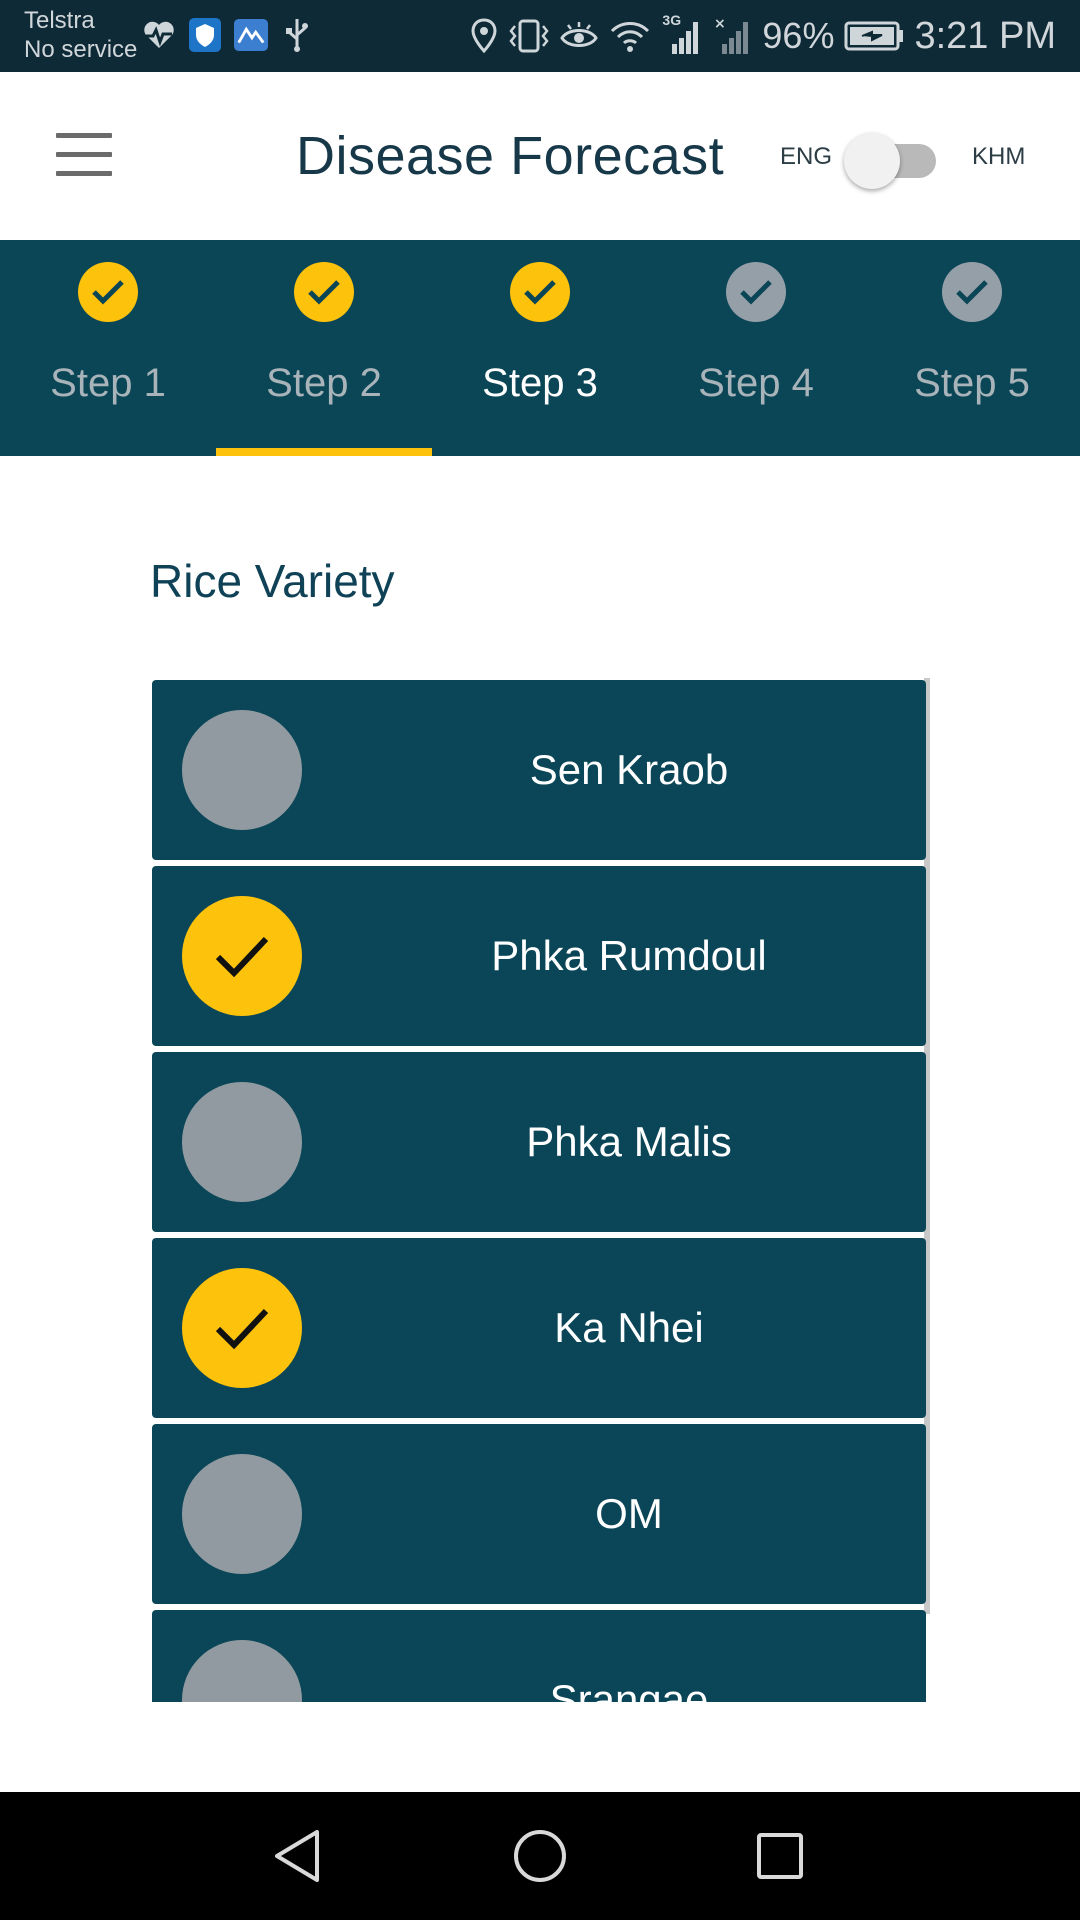 The width and height of the screenshot is (1080, 1920). What do you see at coordinates (540, 383) in the screenshot?
I see `step-label: Step 3` at bounding box center [540, 383].